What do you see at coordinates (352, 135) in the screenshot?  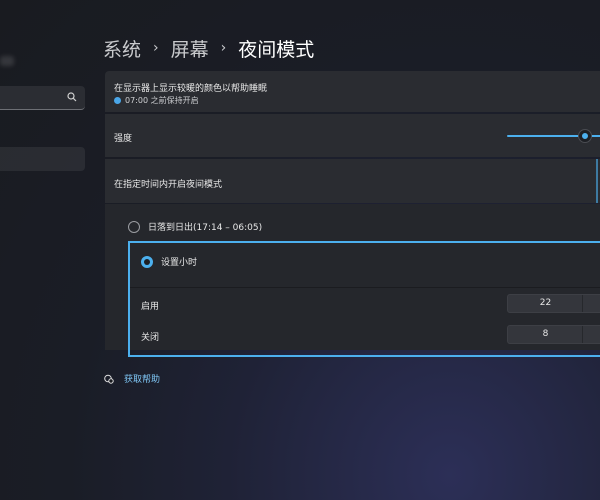 I see `strength-card: 强度` at bounding box center [352, 135].